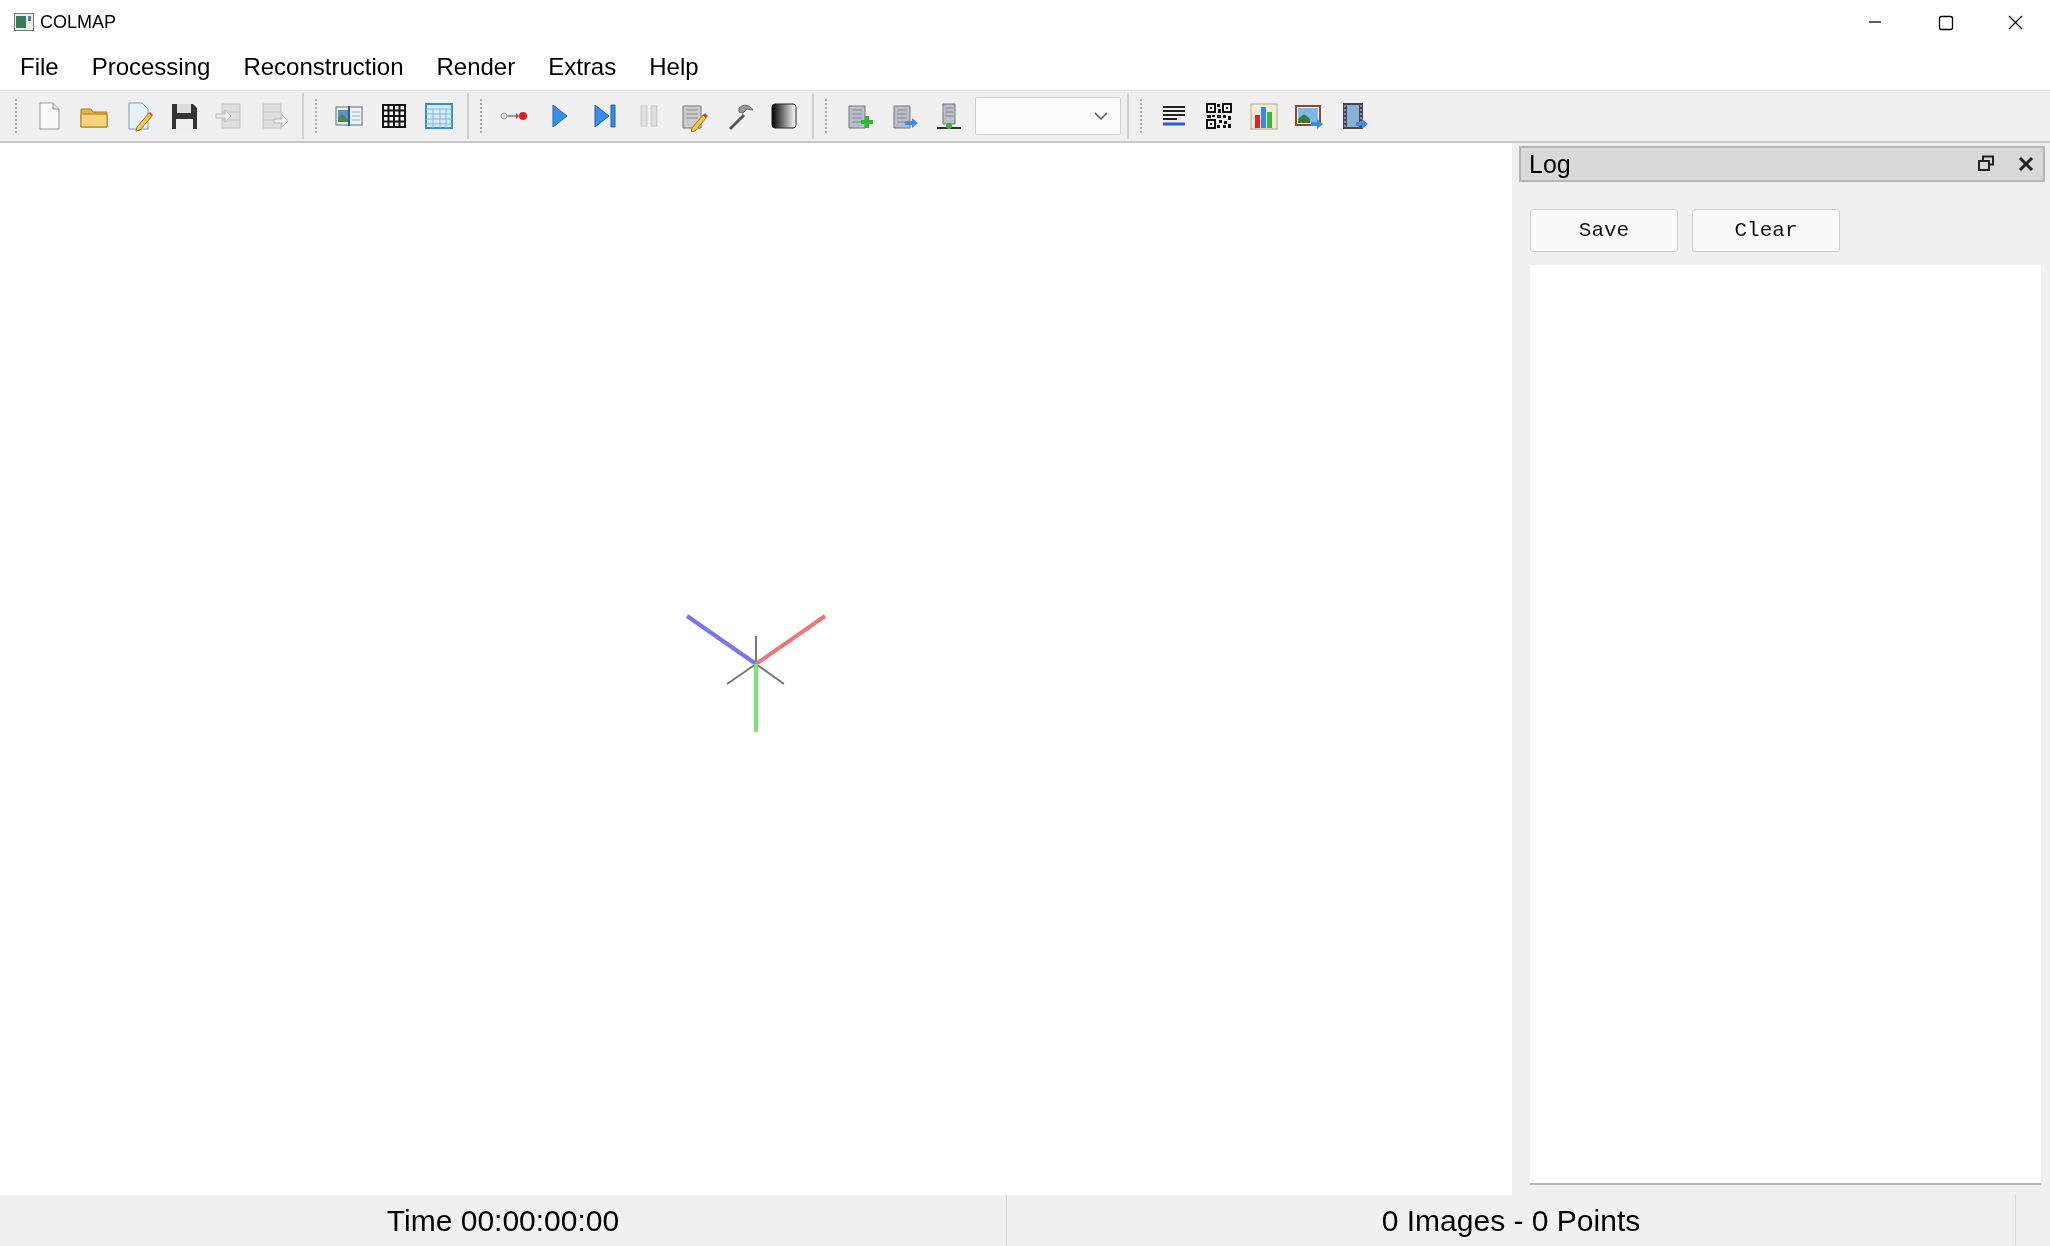 This screenshot has width=2050, height=1246. I want to click on close-icon, so click(2026, 164).